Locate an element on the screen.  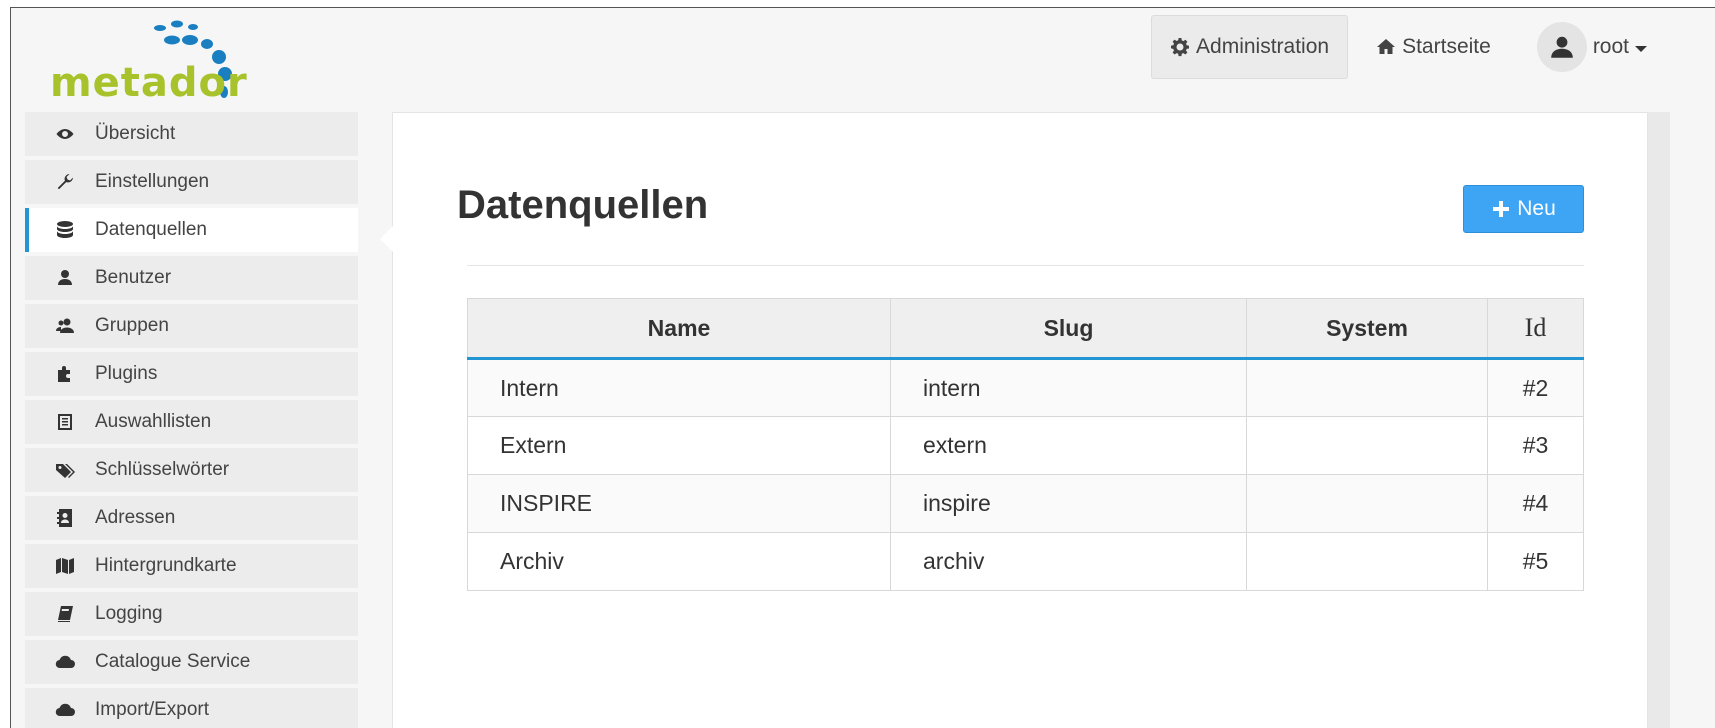
panel-scroll-track is located at coordinates (1659, 420).